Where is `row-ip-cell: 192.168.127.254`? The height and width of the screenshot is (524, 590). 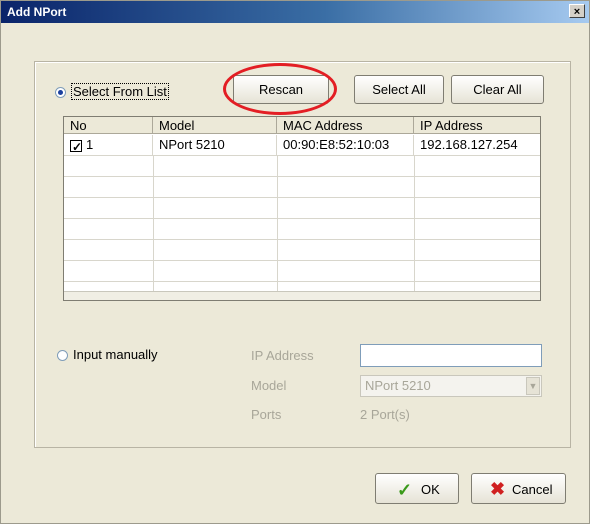 row-ip-cell: 192.168.127.254 is located at coordinates (469, 144).